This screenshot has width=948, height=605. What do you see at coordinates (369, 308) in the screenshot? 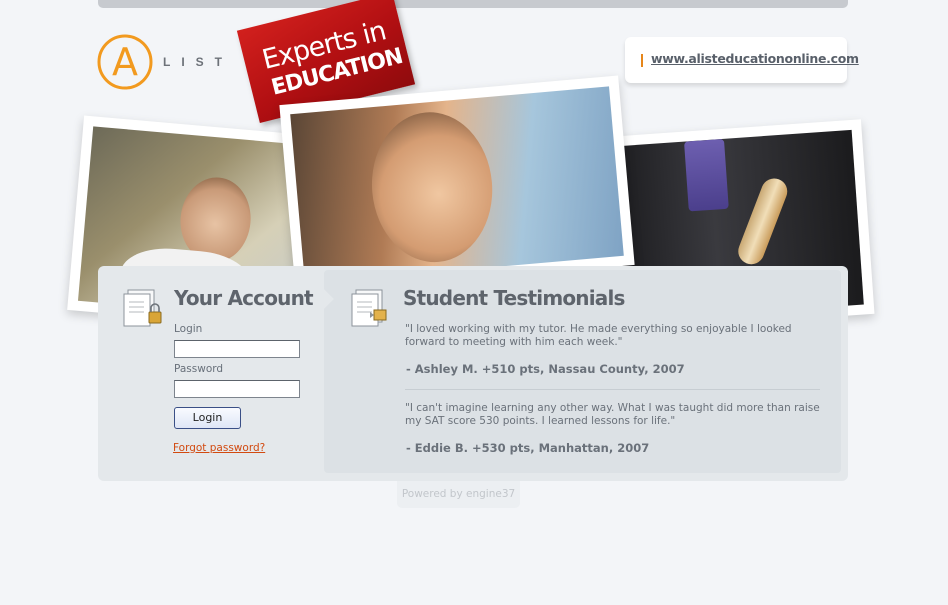
I see `testimonial-document-icon` at bounding box center [369, 308].